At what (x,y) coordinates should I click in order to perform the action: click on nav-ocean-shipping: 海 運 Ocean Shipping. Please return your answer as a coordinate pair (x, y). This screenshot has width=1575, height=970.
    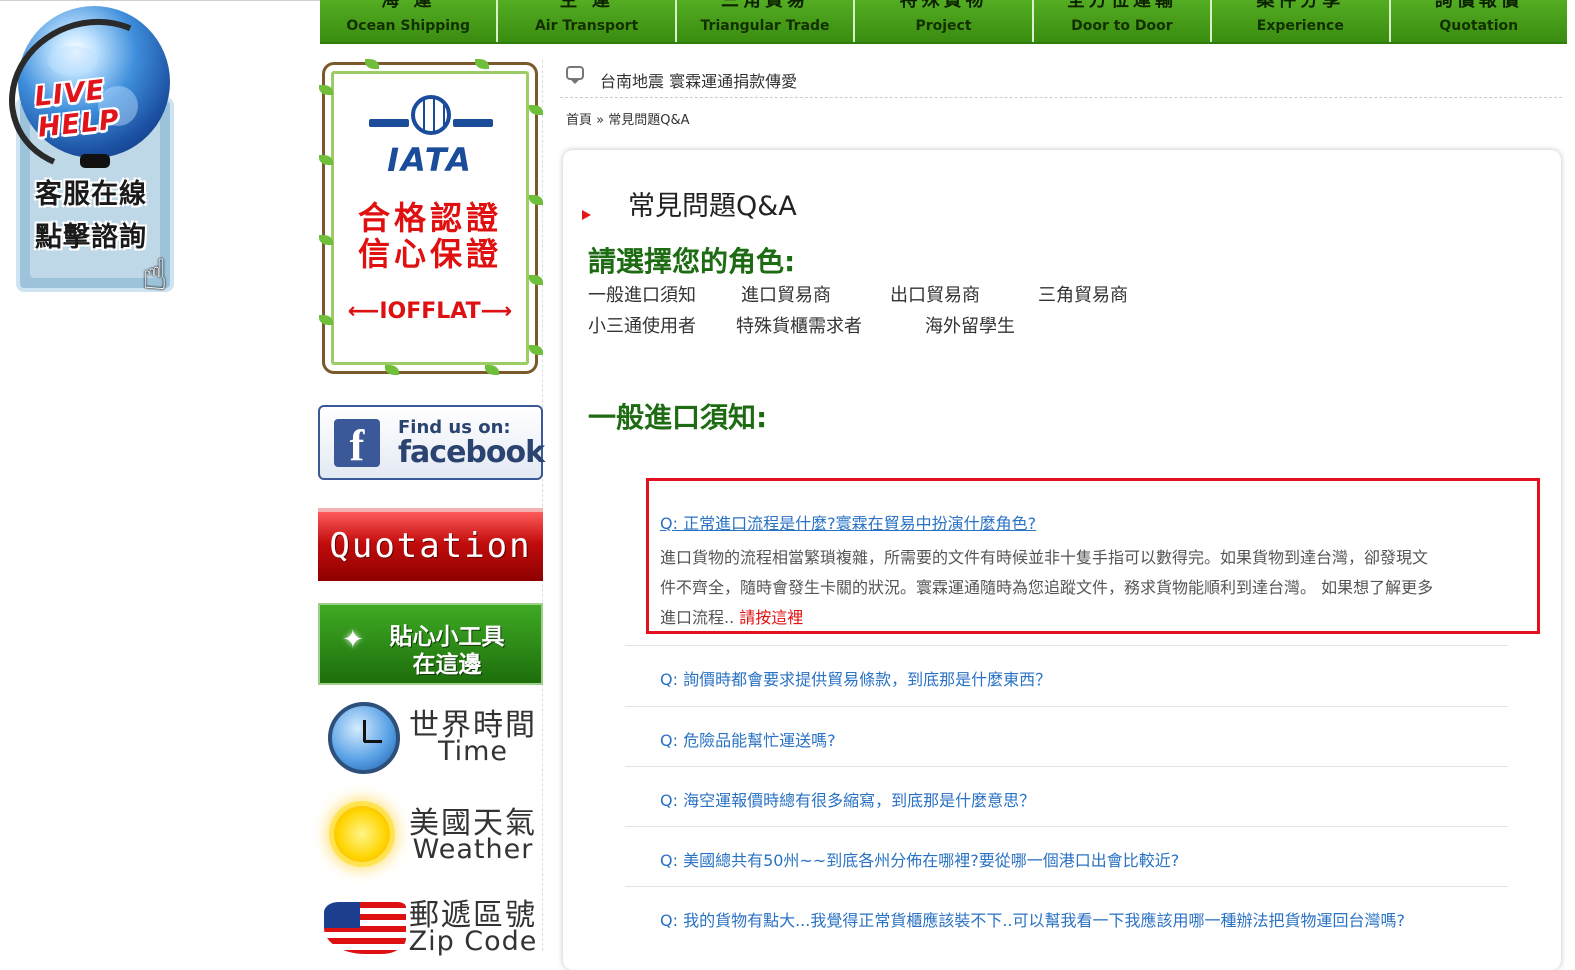
    Looking at the image, I should click on (409, 21).